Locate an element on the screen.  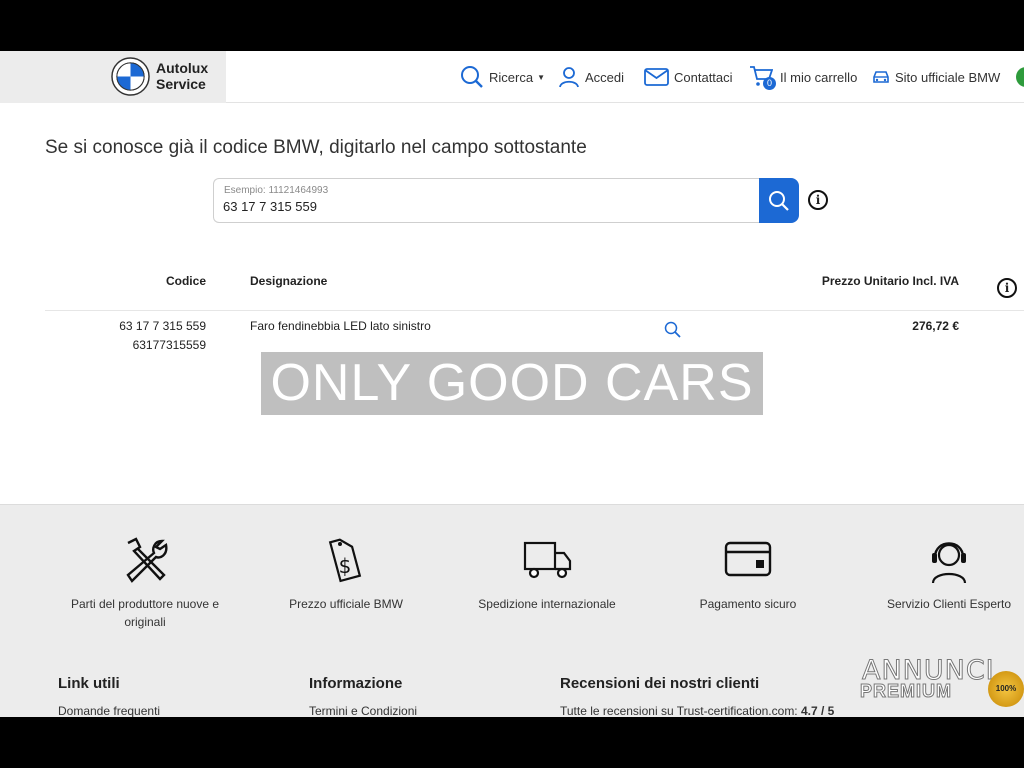
nav-accedi-label: Accedi is located at coordinates (605, 77).